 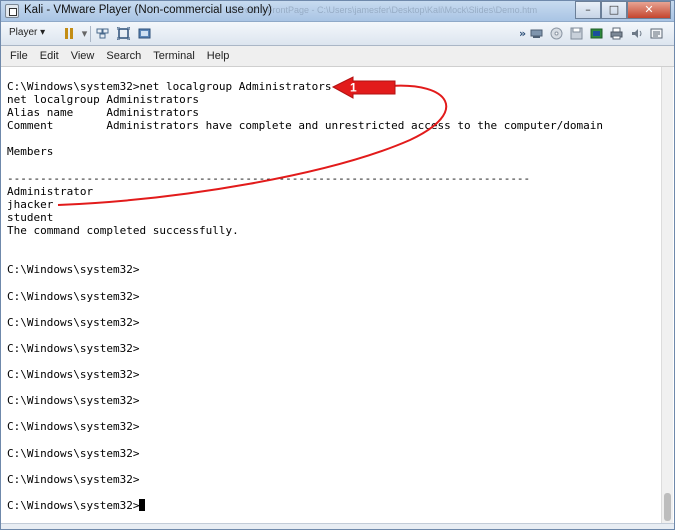 What do you see at coordinates (588, 10) in the screenshot?
I see `minimize-button: –` at bounding box center [588, 10].